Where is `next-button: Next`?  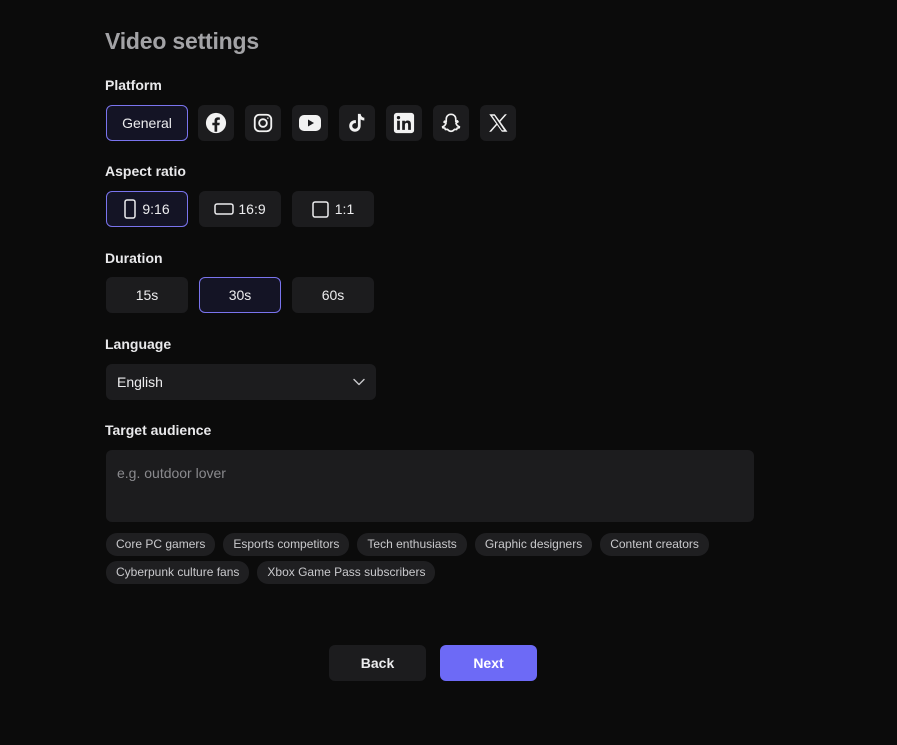 next-button: Next is located at coordinates (488, 663).